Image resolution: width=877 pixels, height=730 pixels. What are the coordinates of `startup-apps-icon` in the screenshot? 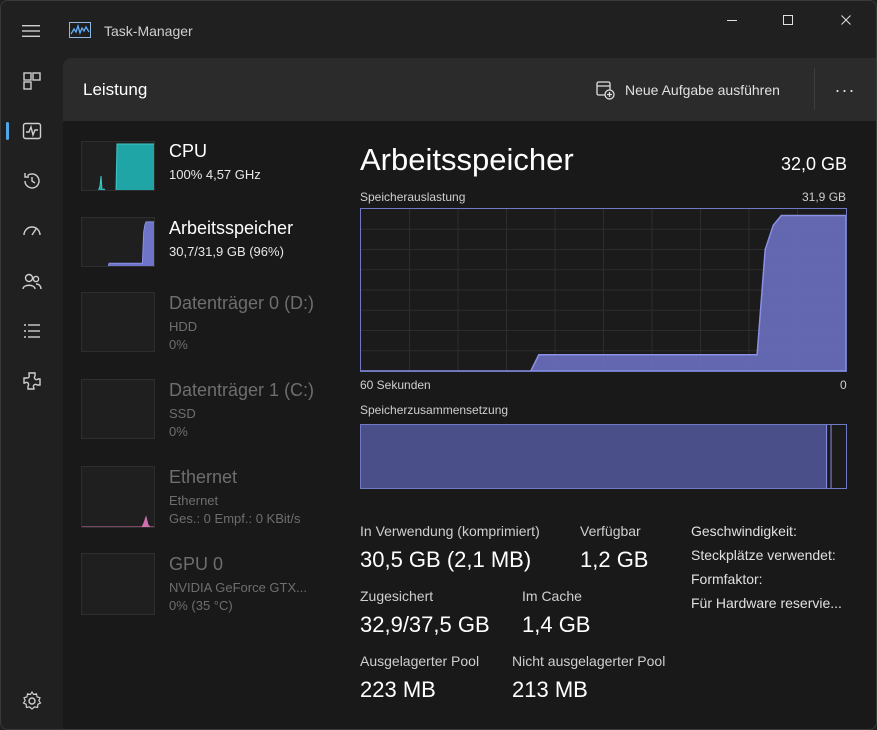 It's located at (32, 231).